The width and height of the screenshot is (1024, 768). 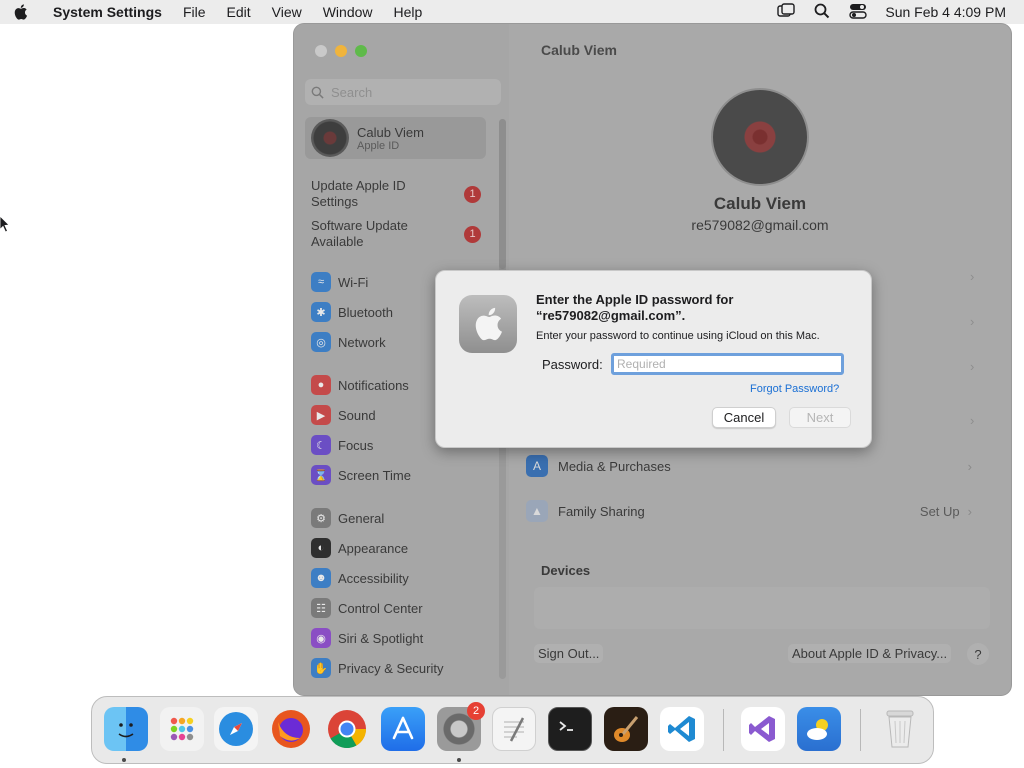 What do you see at coordinates (820, 417) in the screenshot?
I see `next-button: Next` at bounding box center [820, 417].